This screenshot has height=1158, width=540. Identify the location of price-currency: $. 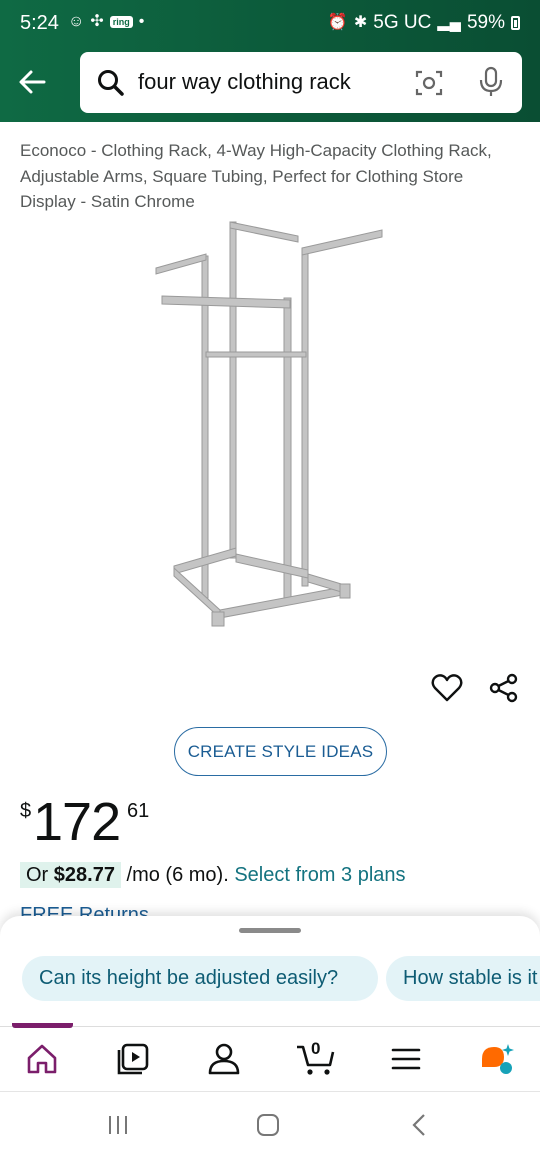
(26, 811).